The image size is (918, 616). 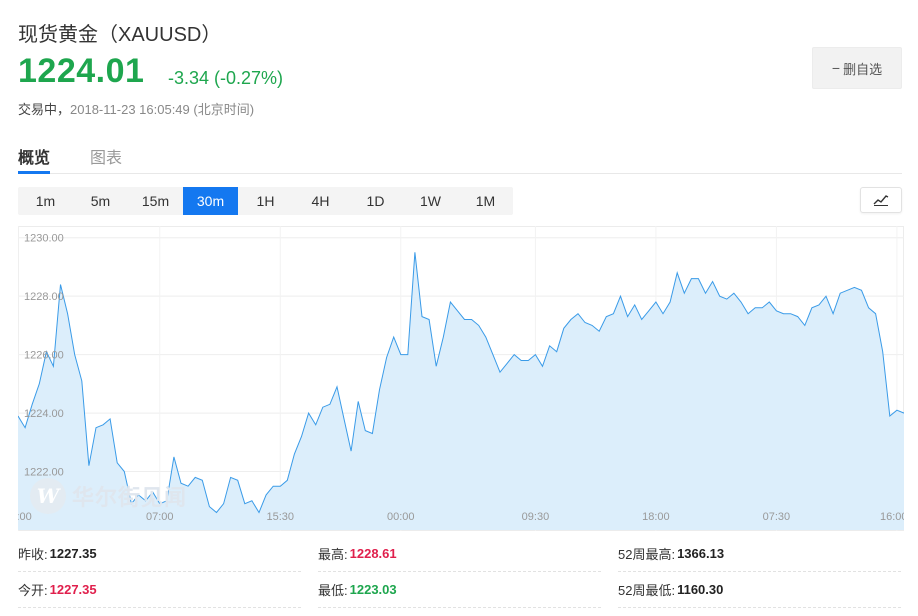 What do you see at coordinates (375, 201) in the screenshot?
I see `interval-1d: 1D` at bounding box center [375, 201].